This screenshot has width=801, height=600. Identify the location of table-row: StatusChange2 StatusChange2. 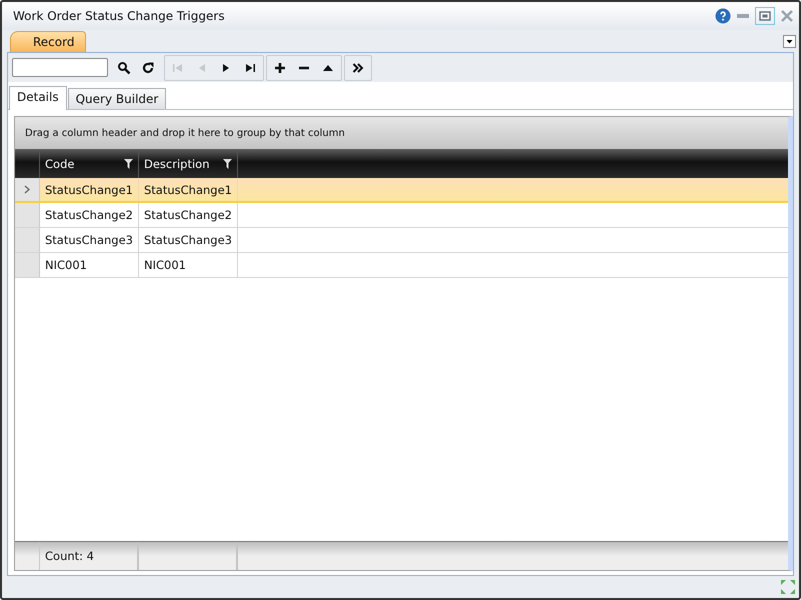
(401, 215).